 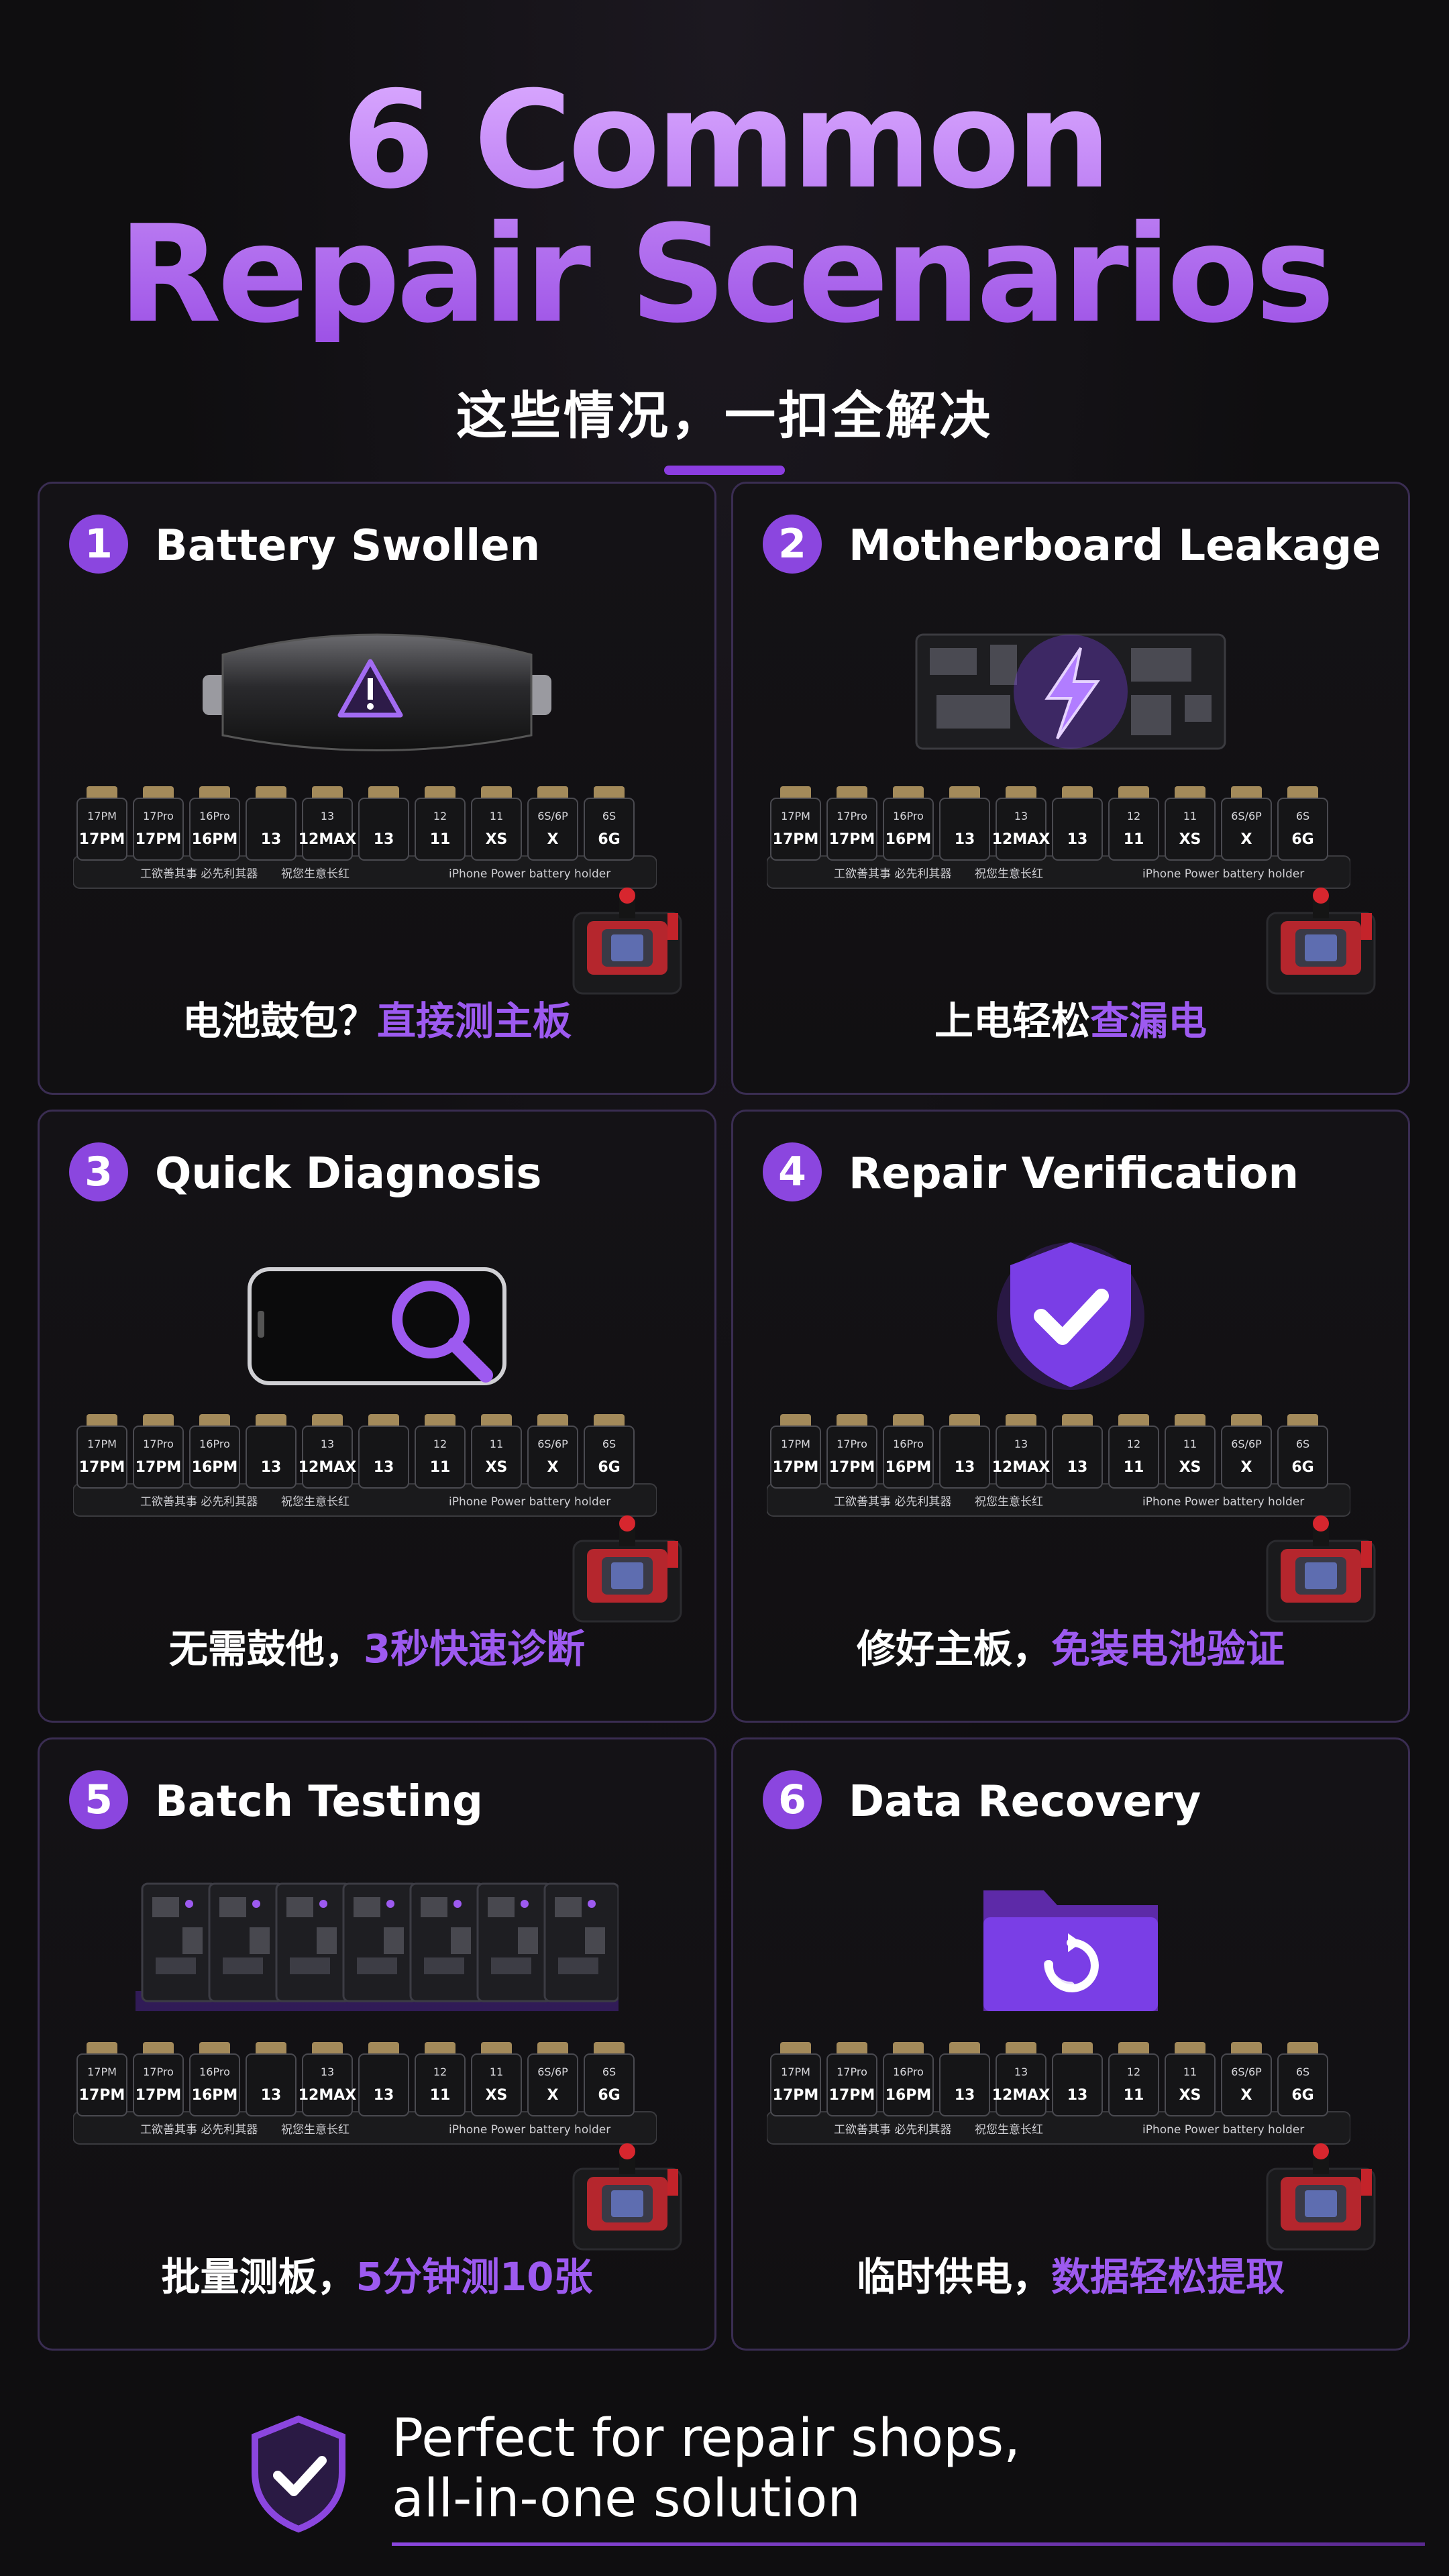 I want to click on caption-text: 电池鼓包？, so click(x=279, y=1021).